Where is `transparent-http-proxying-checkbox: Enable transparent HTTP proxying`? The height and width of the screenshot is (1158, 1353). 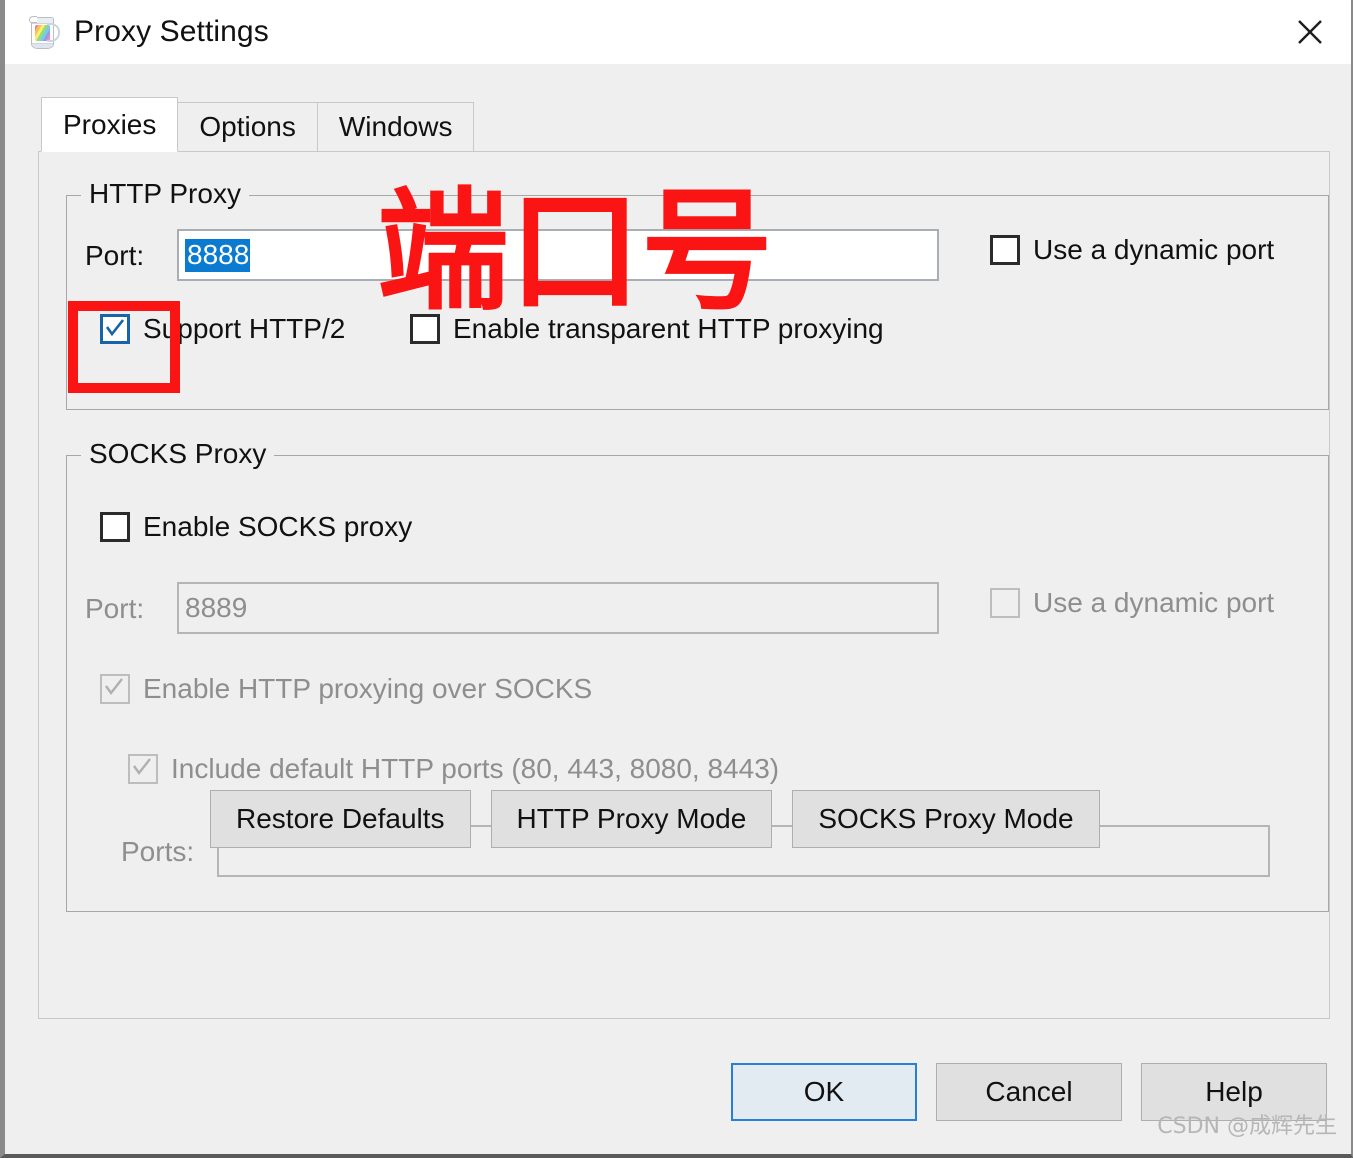
transparent-http-proxying-checkbox: Enable transparent HTTP proxying is located at coordinates (647, 329).